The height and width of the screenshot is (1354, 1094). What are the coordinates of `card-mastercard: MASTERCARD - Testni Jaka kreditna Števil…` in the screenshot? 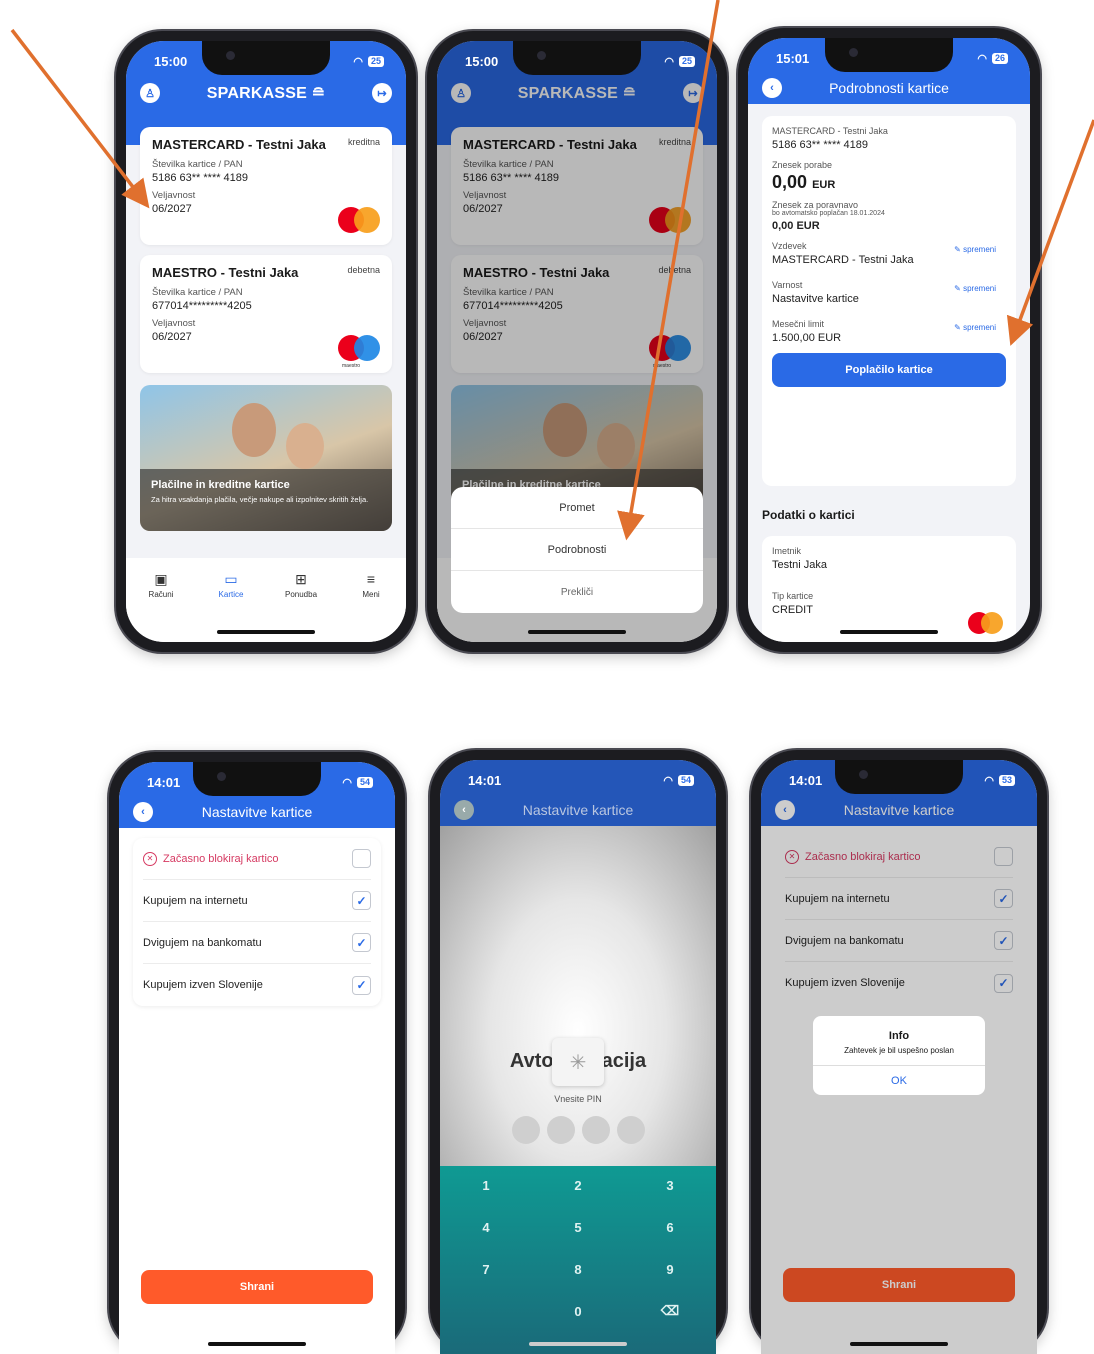 It's located at (266, 186).